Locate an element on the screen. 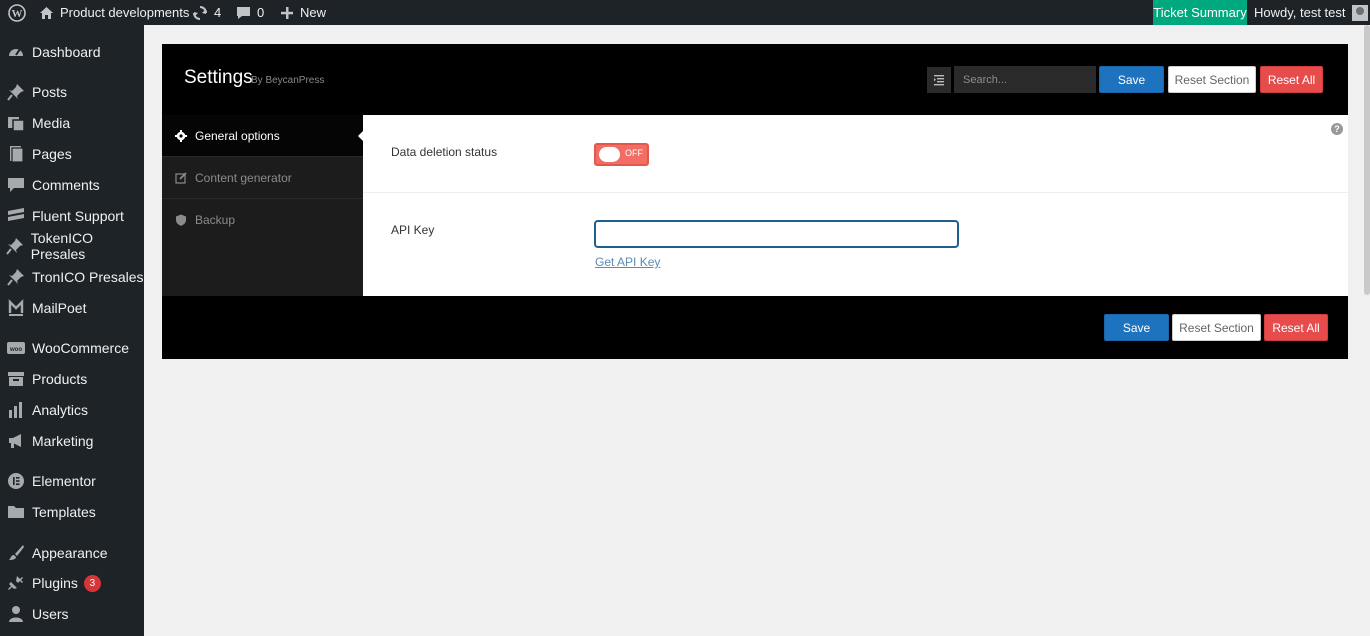 The image size is (1370, 636). sidebar-item-label: TronICO Presales is located at coordinates (88, 277).